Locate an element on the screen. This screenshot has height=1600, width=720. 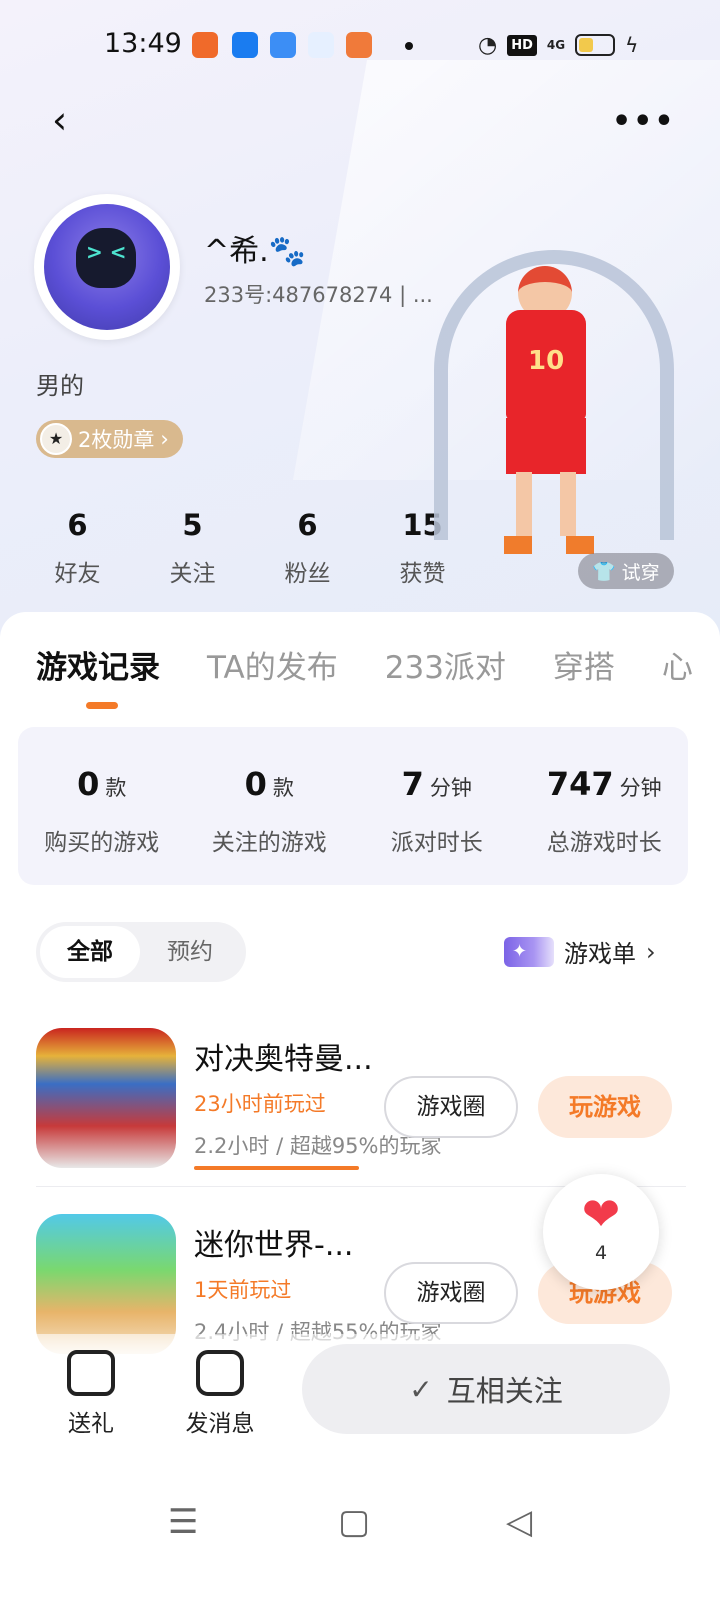
summary-label: 购买的游戏 is located at coordinates (102, 843).